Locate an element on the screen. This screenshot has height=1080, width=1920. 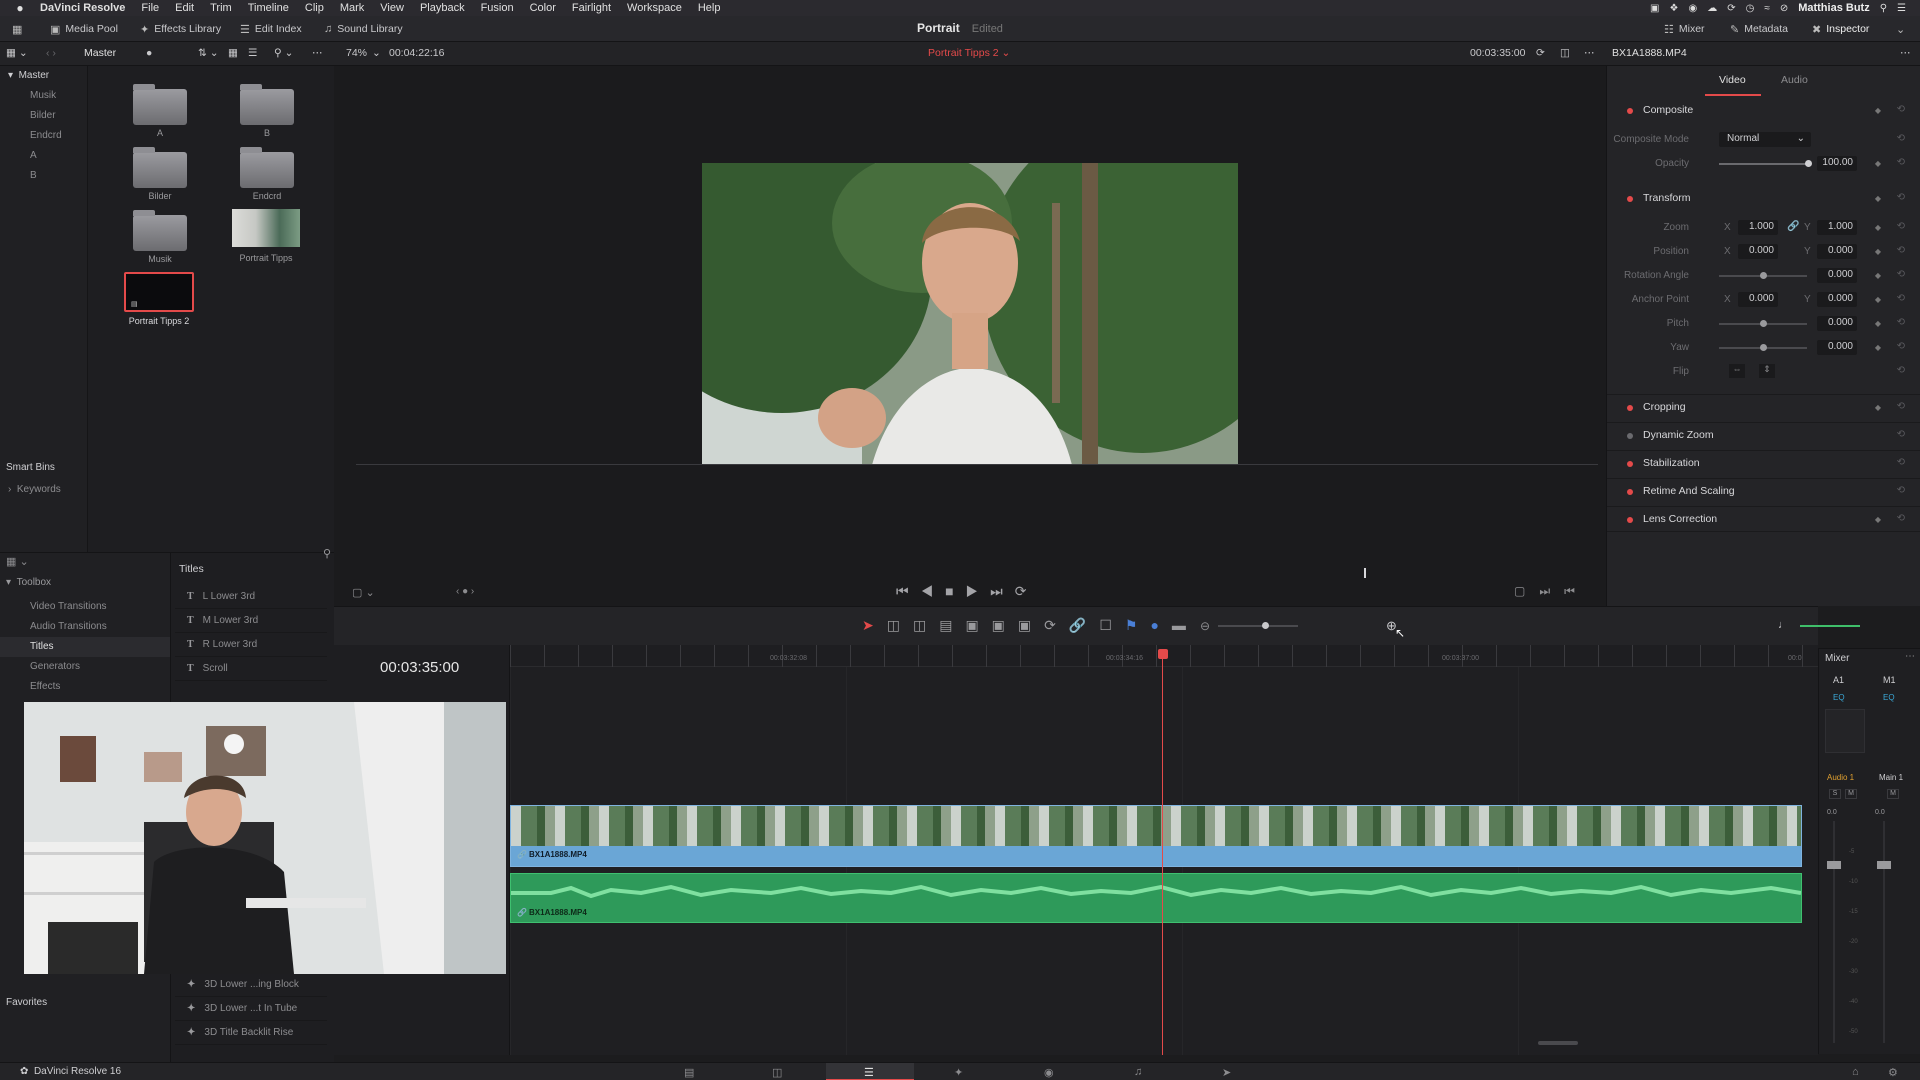
pitch-field: 0.000 is located at coordinates (1837, 323).